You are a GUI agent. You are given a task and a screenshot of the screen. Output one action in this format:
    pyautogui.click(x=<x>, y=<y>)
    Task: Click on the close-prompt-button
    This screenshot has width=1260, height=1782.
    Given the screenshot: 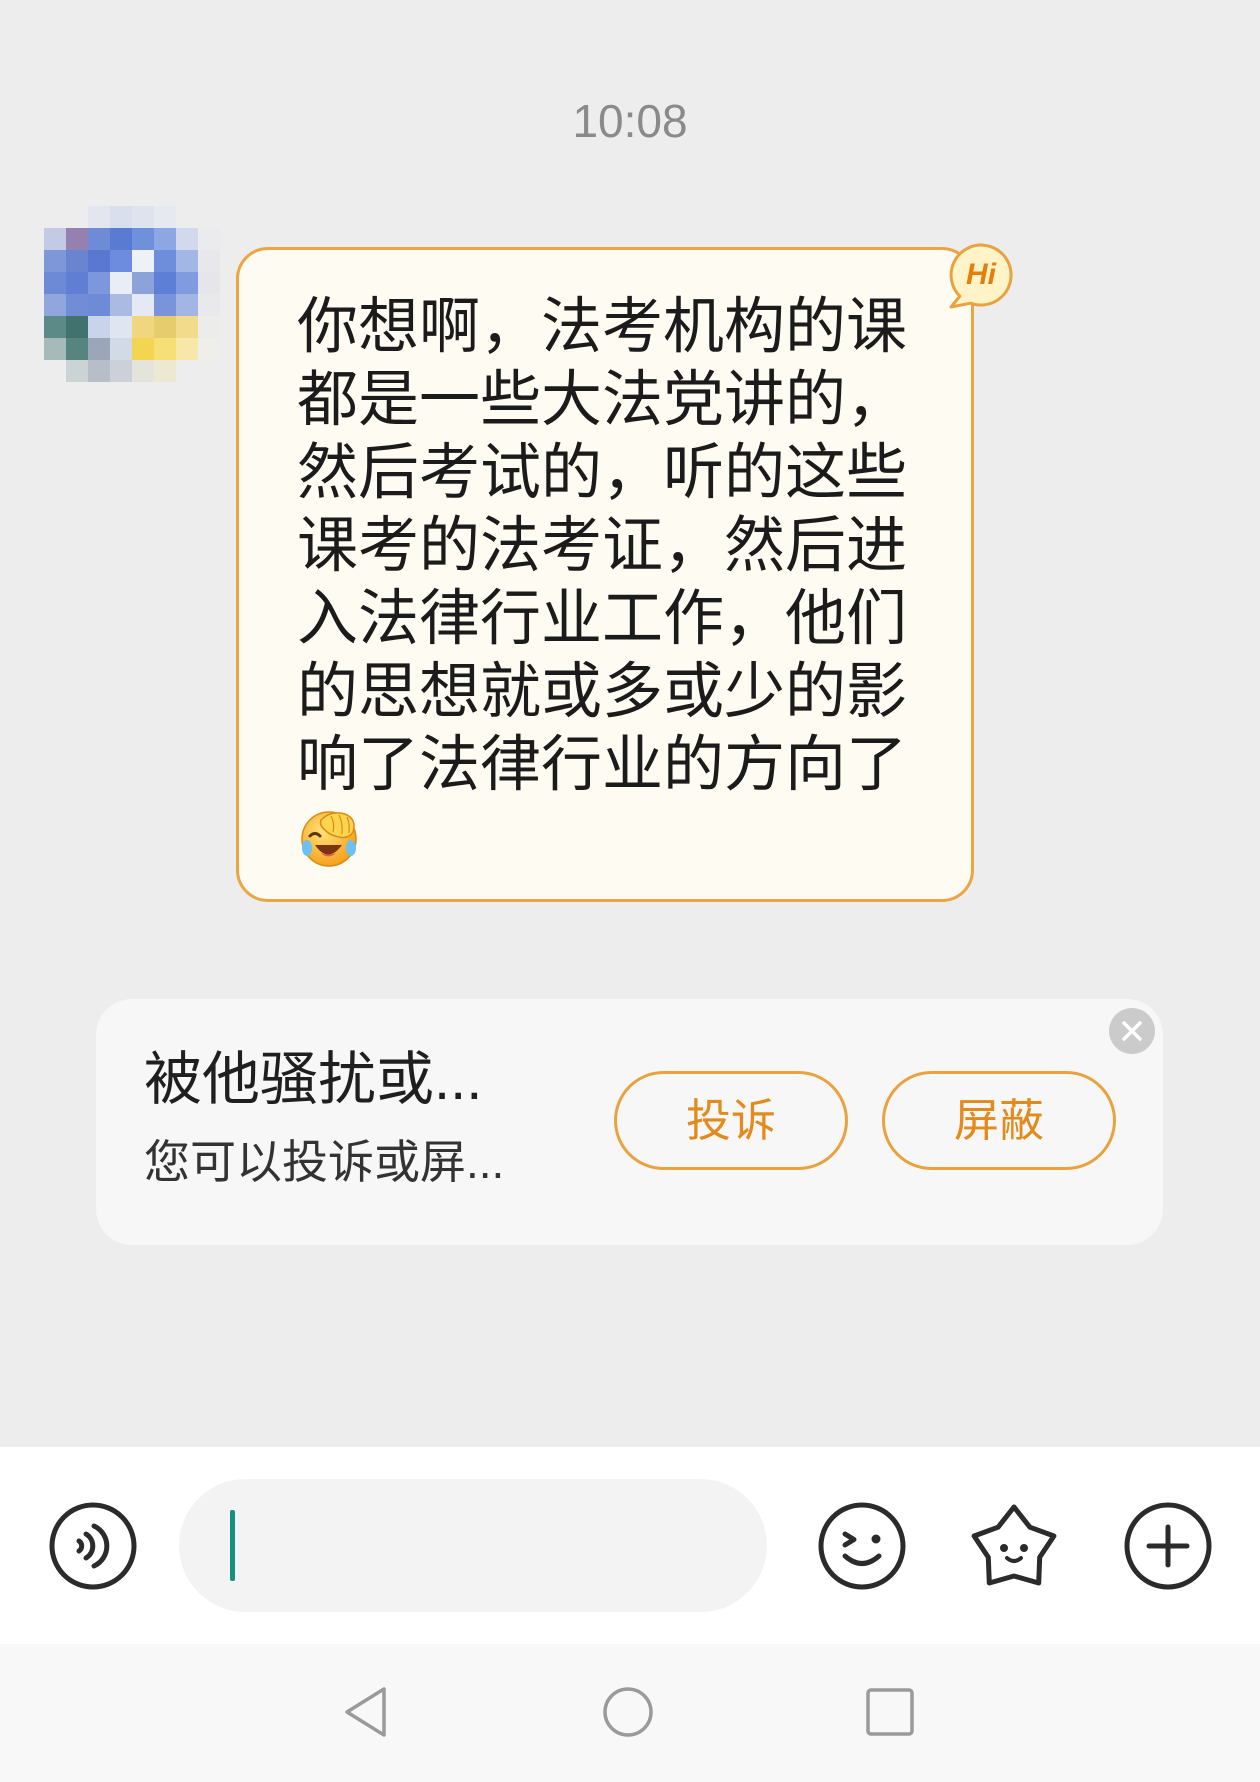 What is the action you would take?
    pyautogui.click(x=1132, y=1031)
    